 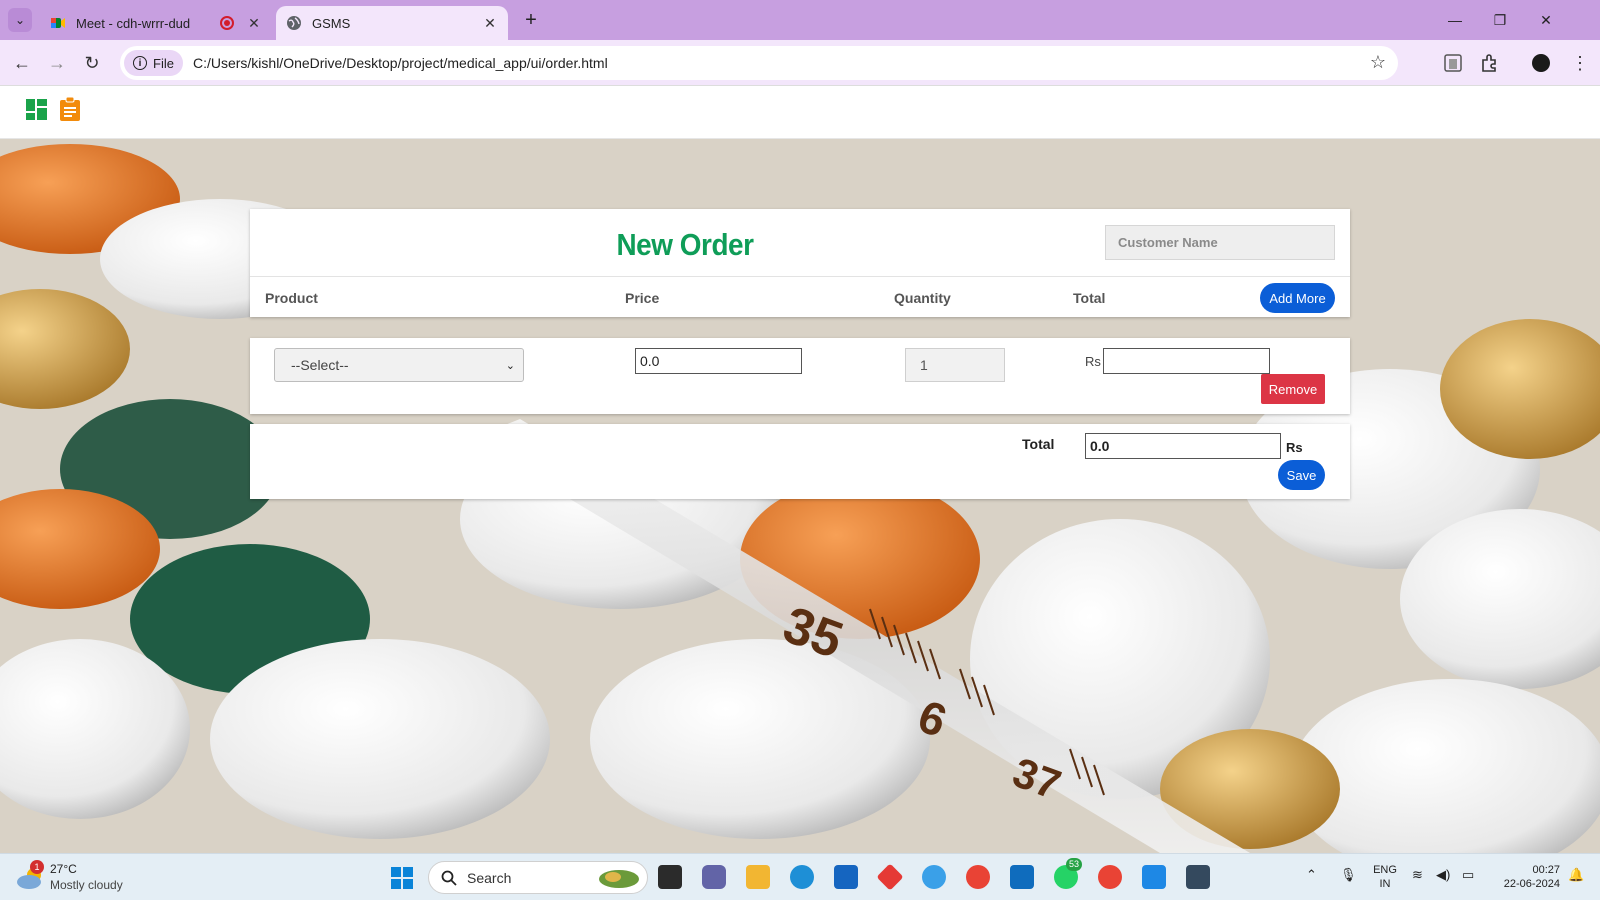 What do you see at coordinates (1385, 870) in the screenshot?
I see `language-code: ENG` at bounding box center [1385, 870].